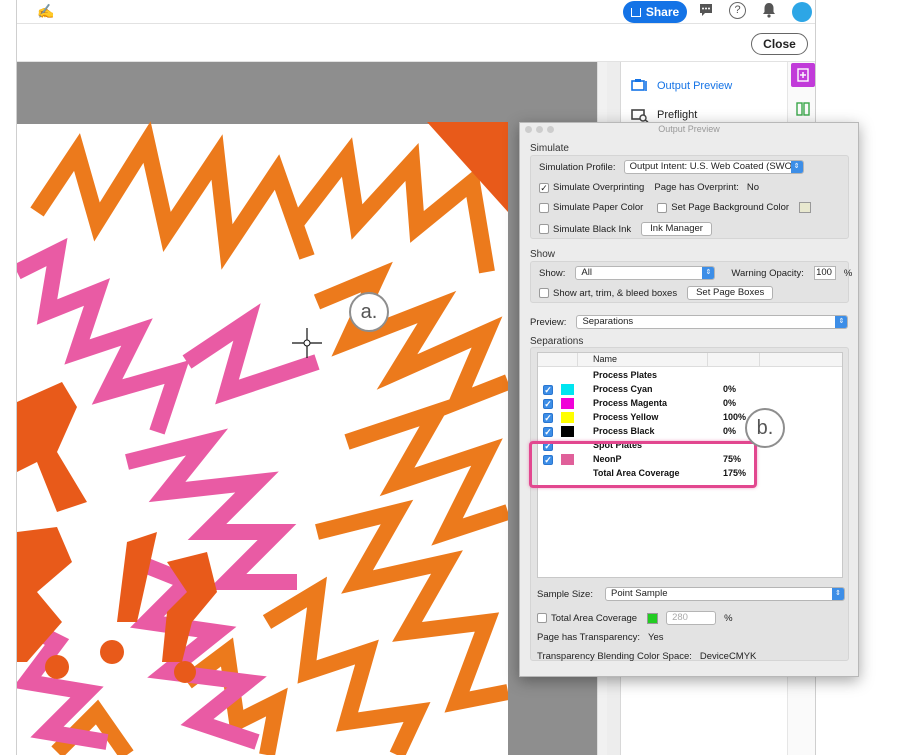 The image size is (916, 755). Describe the element at coordinates (690, 404) in the screenshot. I see `separation-row: ✓ Process Magenta 0%` at that location.